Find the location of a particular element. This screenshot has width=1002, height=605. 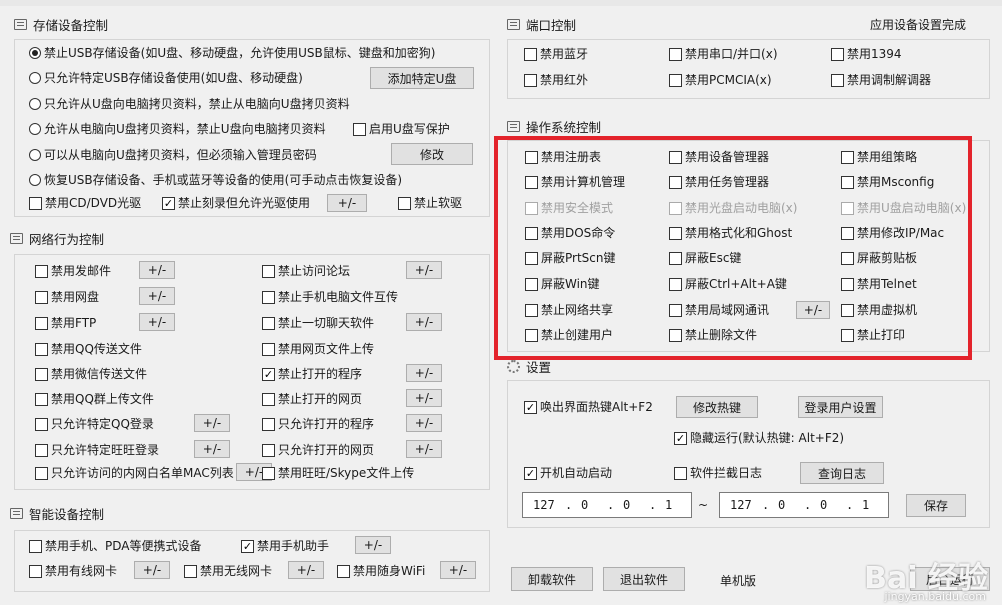

hotkey-checkbox: ✓ 唤出界面热键Alt+F2 is located at coordinates (588, 407).